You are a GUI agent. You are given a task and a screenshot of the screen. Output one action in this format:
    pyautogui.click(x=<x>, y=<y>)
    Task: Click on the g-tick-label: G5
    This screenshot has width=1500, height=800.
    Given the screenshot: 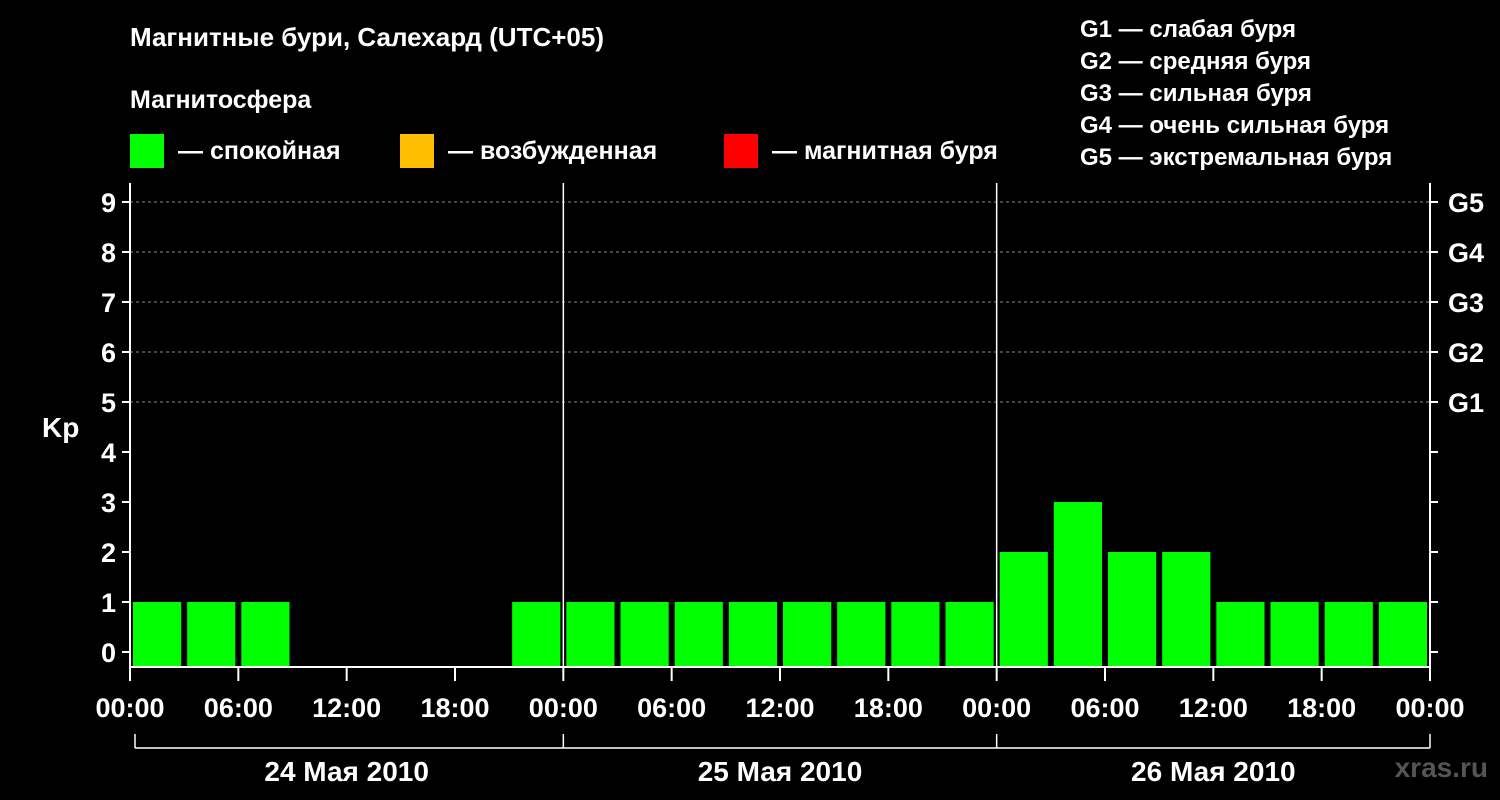 What is the action you would take?
    pyautogui.click(x=1466, y=203)
    